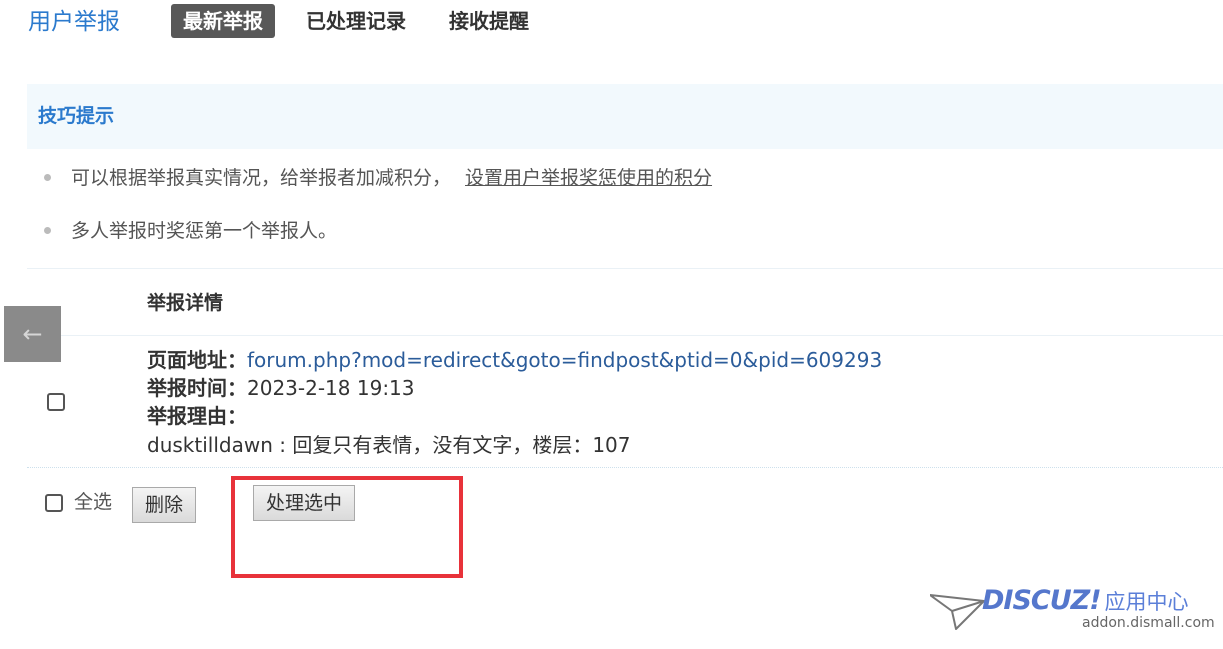  Describe the element at coordinates (74, 22) in the screenshot. I see `page-title: 用户举报` at that location.